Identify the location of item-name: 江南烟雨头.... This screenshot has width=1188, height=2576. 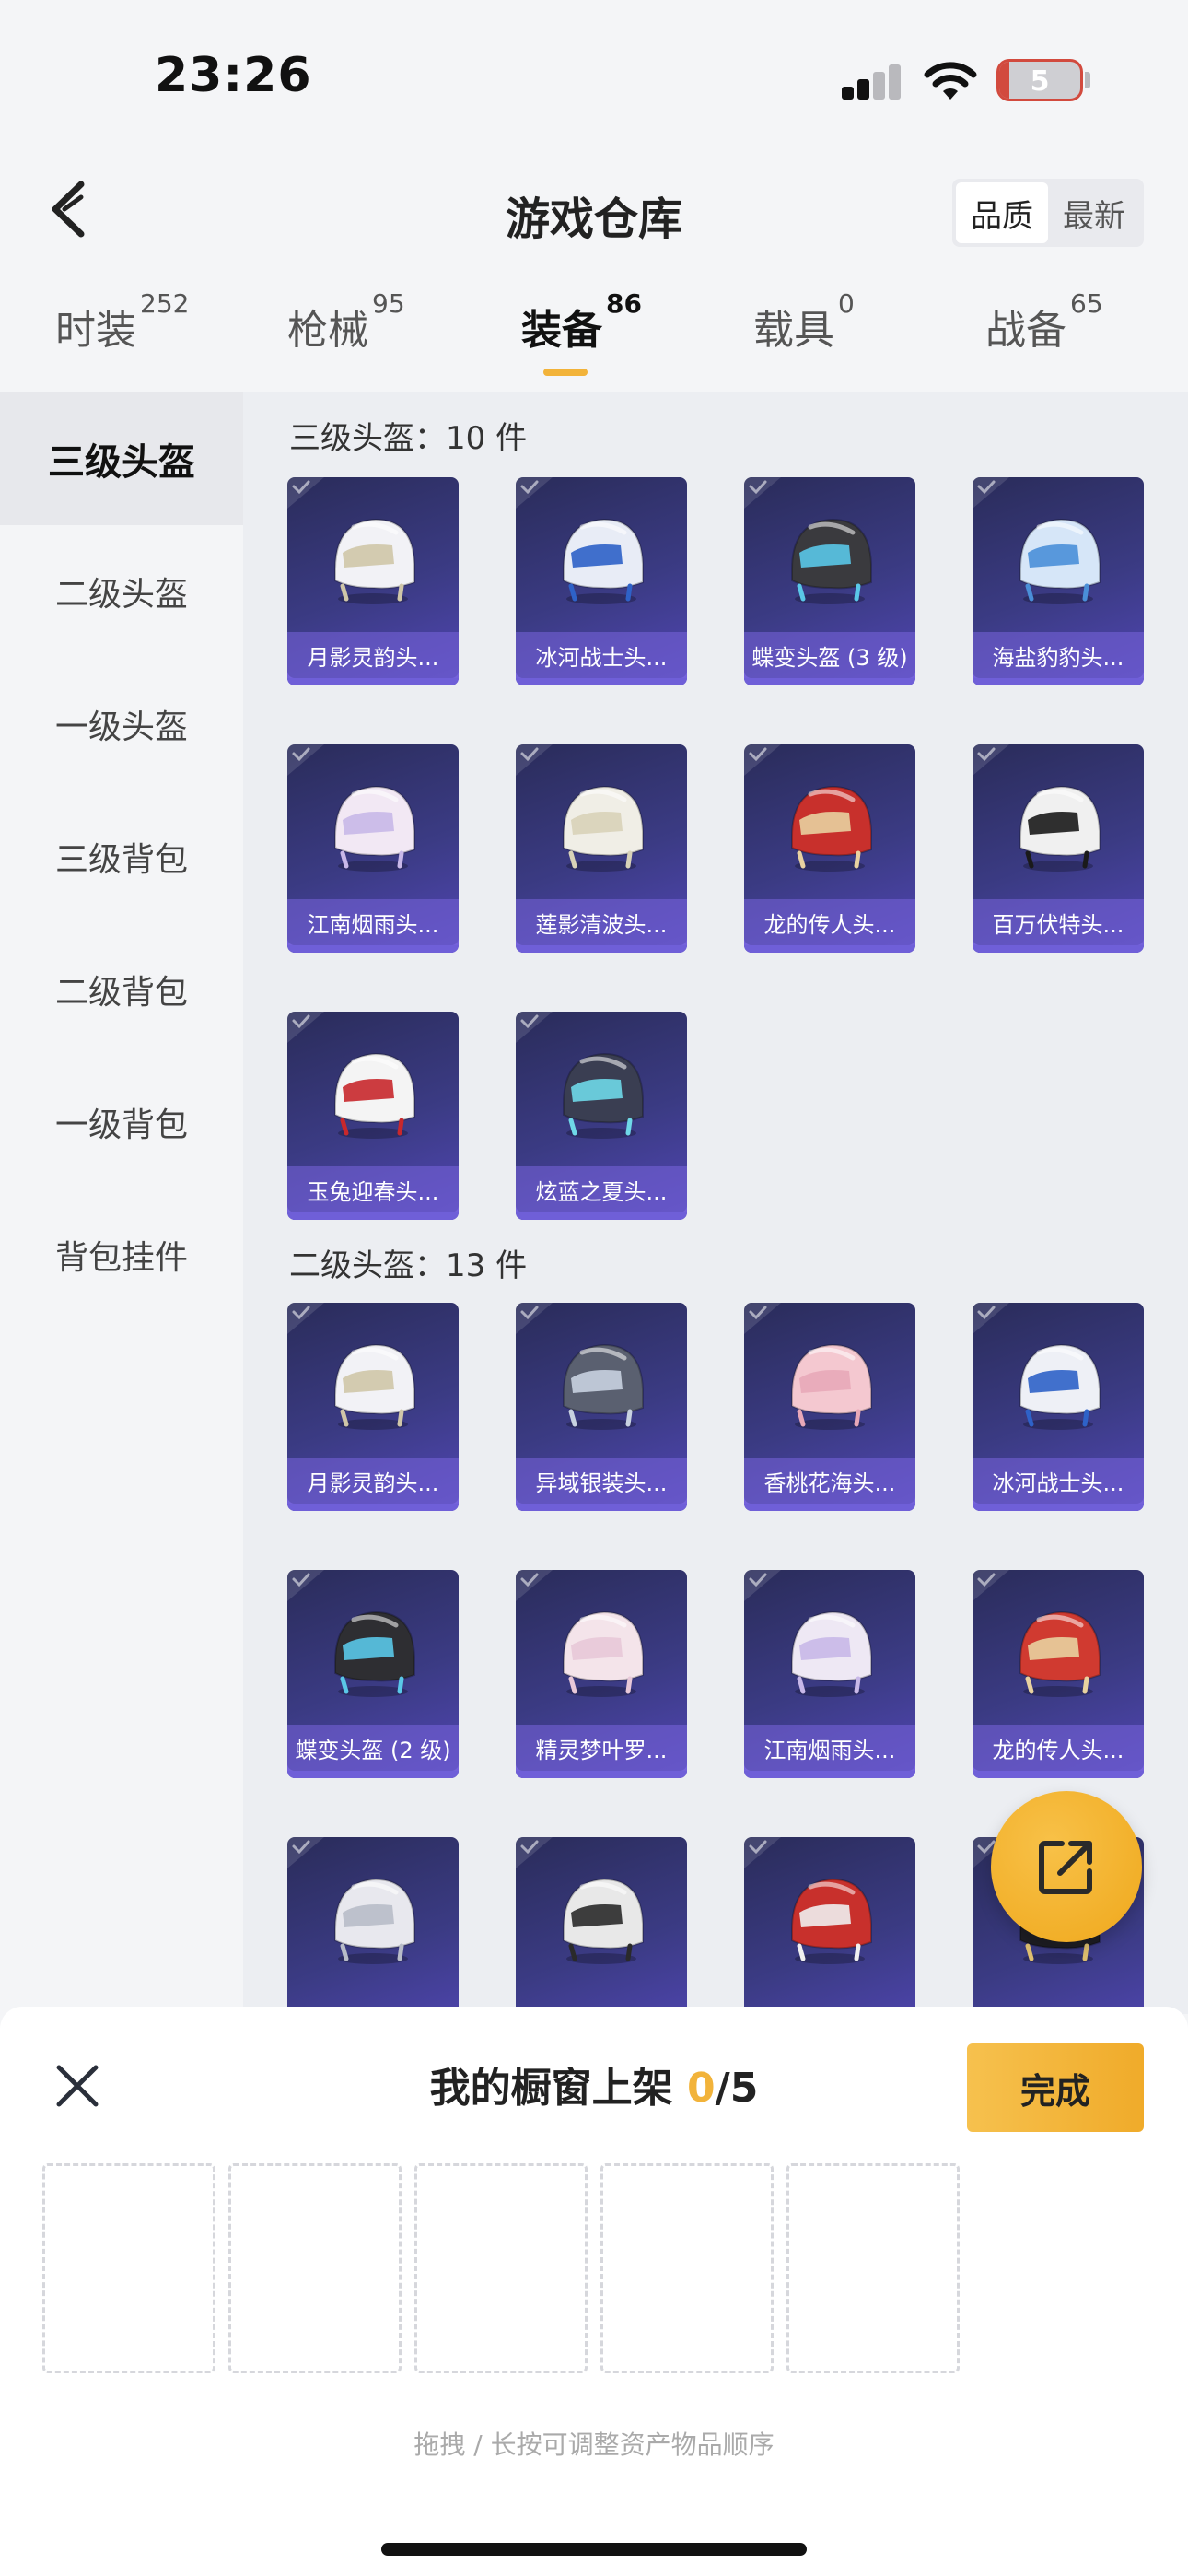
(829, 1748).